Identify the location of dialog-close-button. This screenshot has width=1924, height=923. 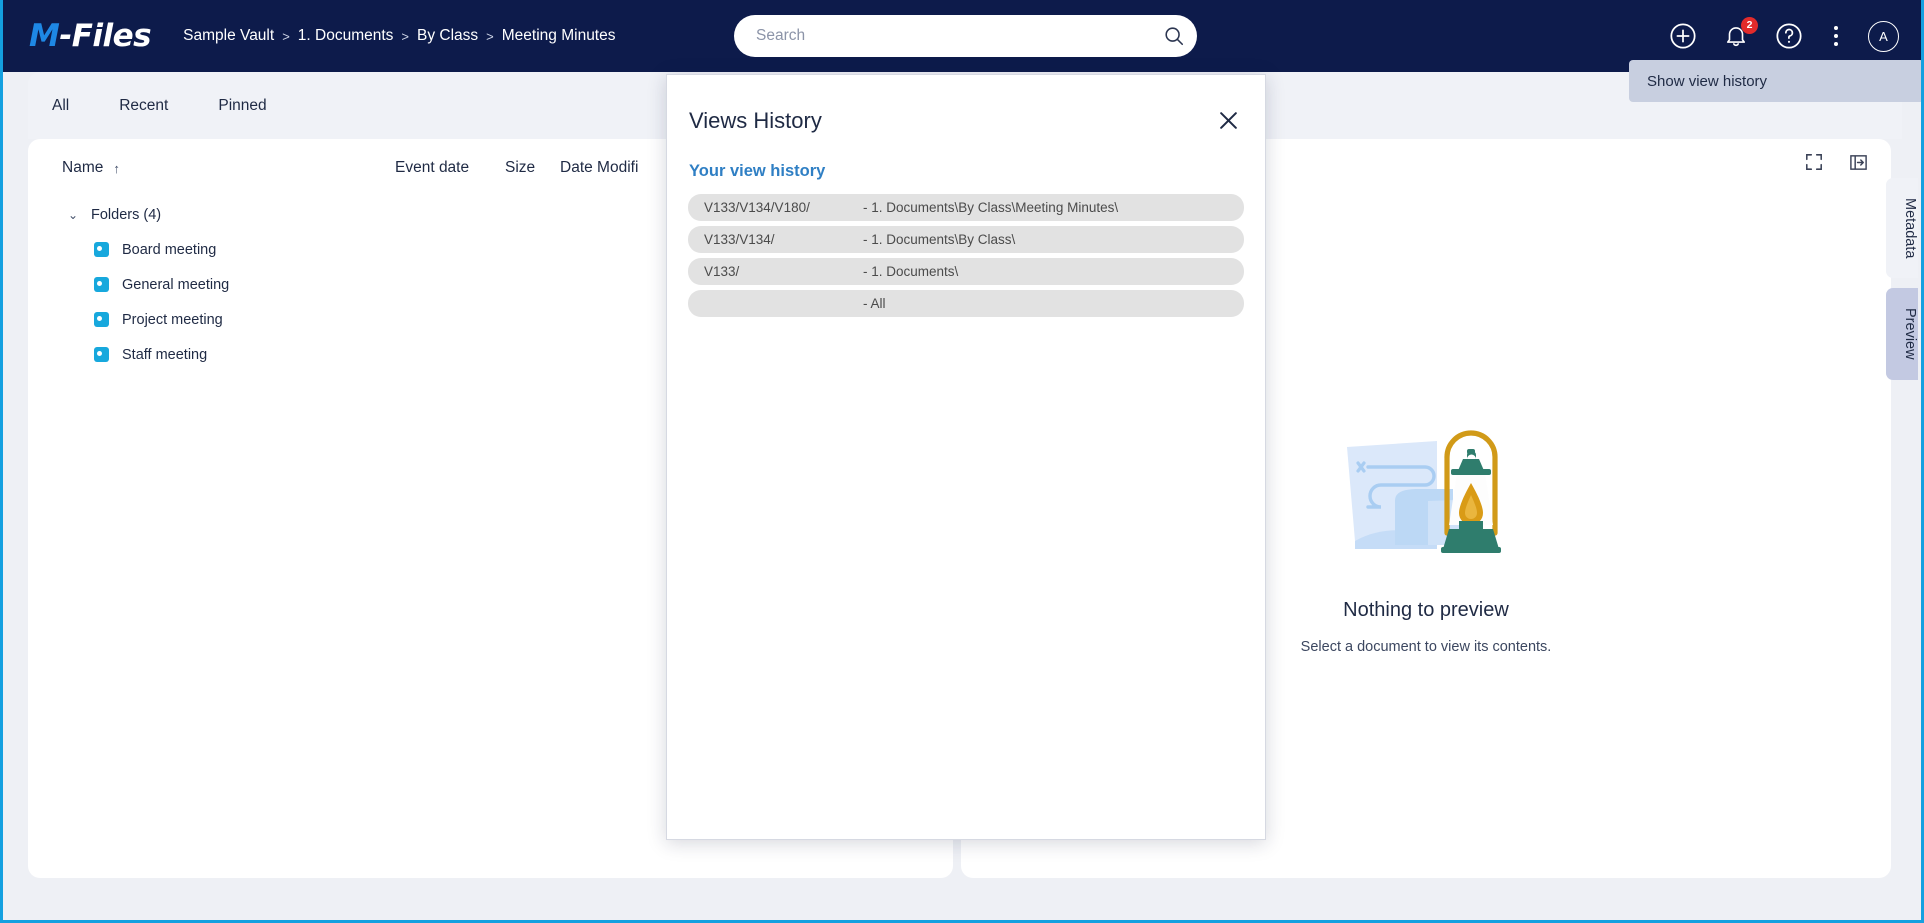
(1228, 120).